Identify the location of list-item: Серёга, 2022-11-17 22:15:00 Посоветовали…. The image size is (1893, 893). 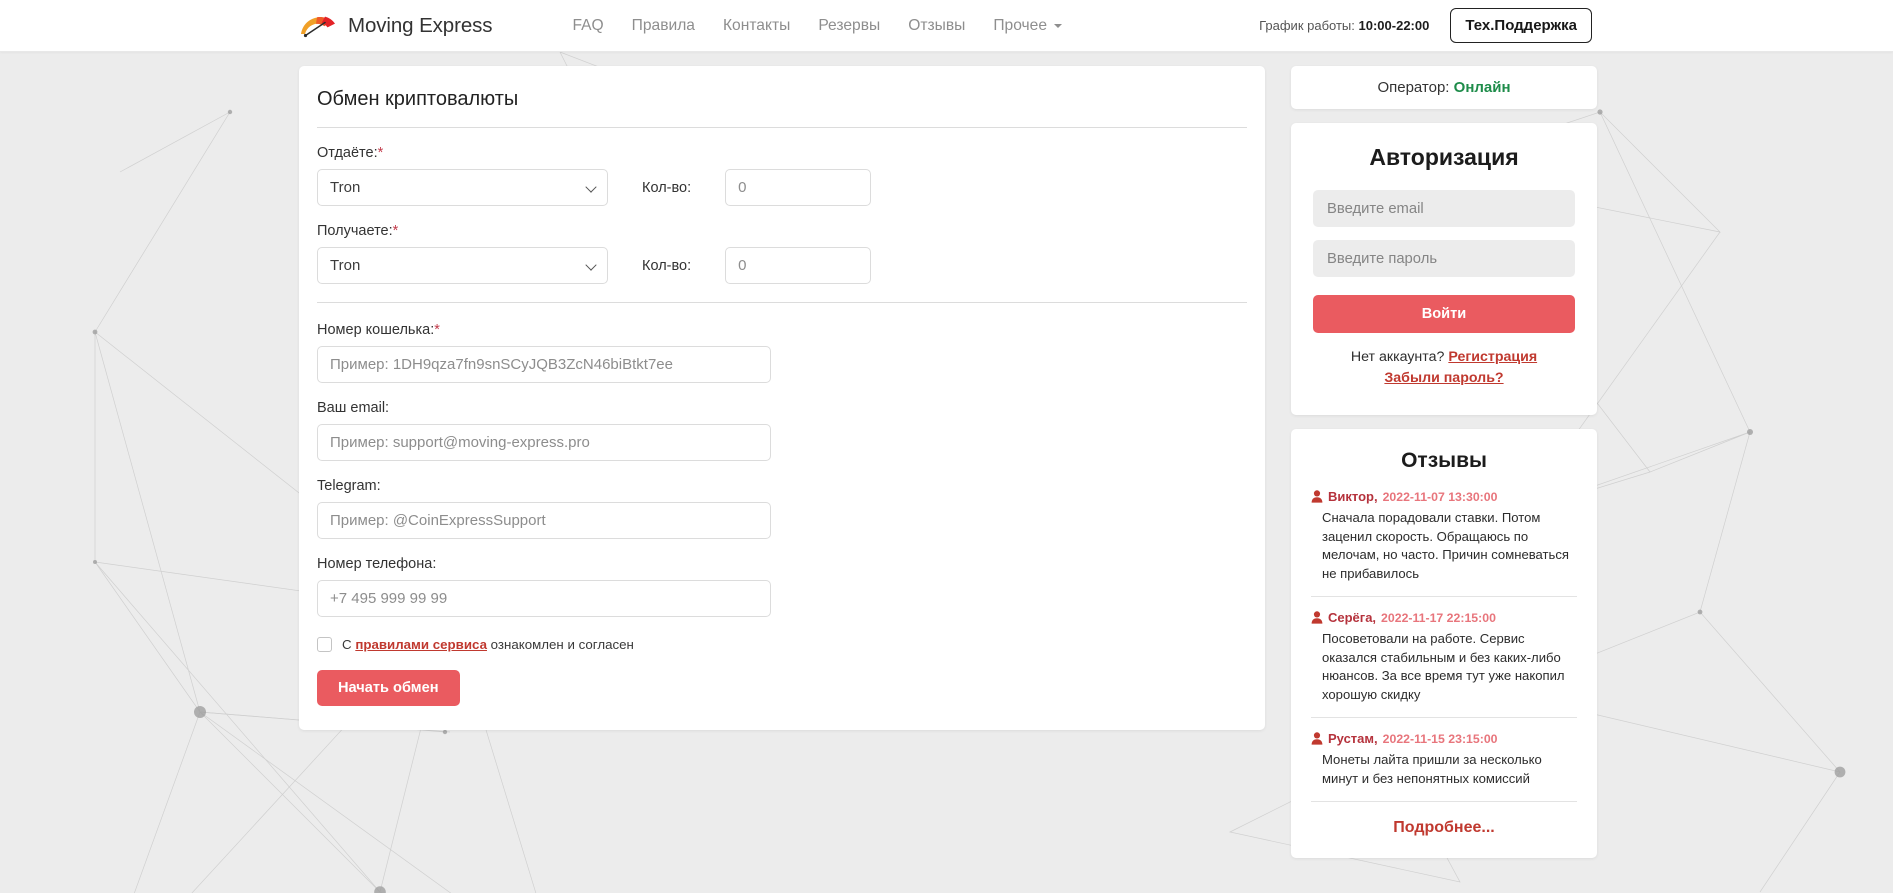
(1444, 656).